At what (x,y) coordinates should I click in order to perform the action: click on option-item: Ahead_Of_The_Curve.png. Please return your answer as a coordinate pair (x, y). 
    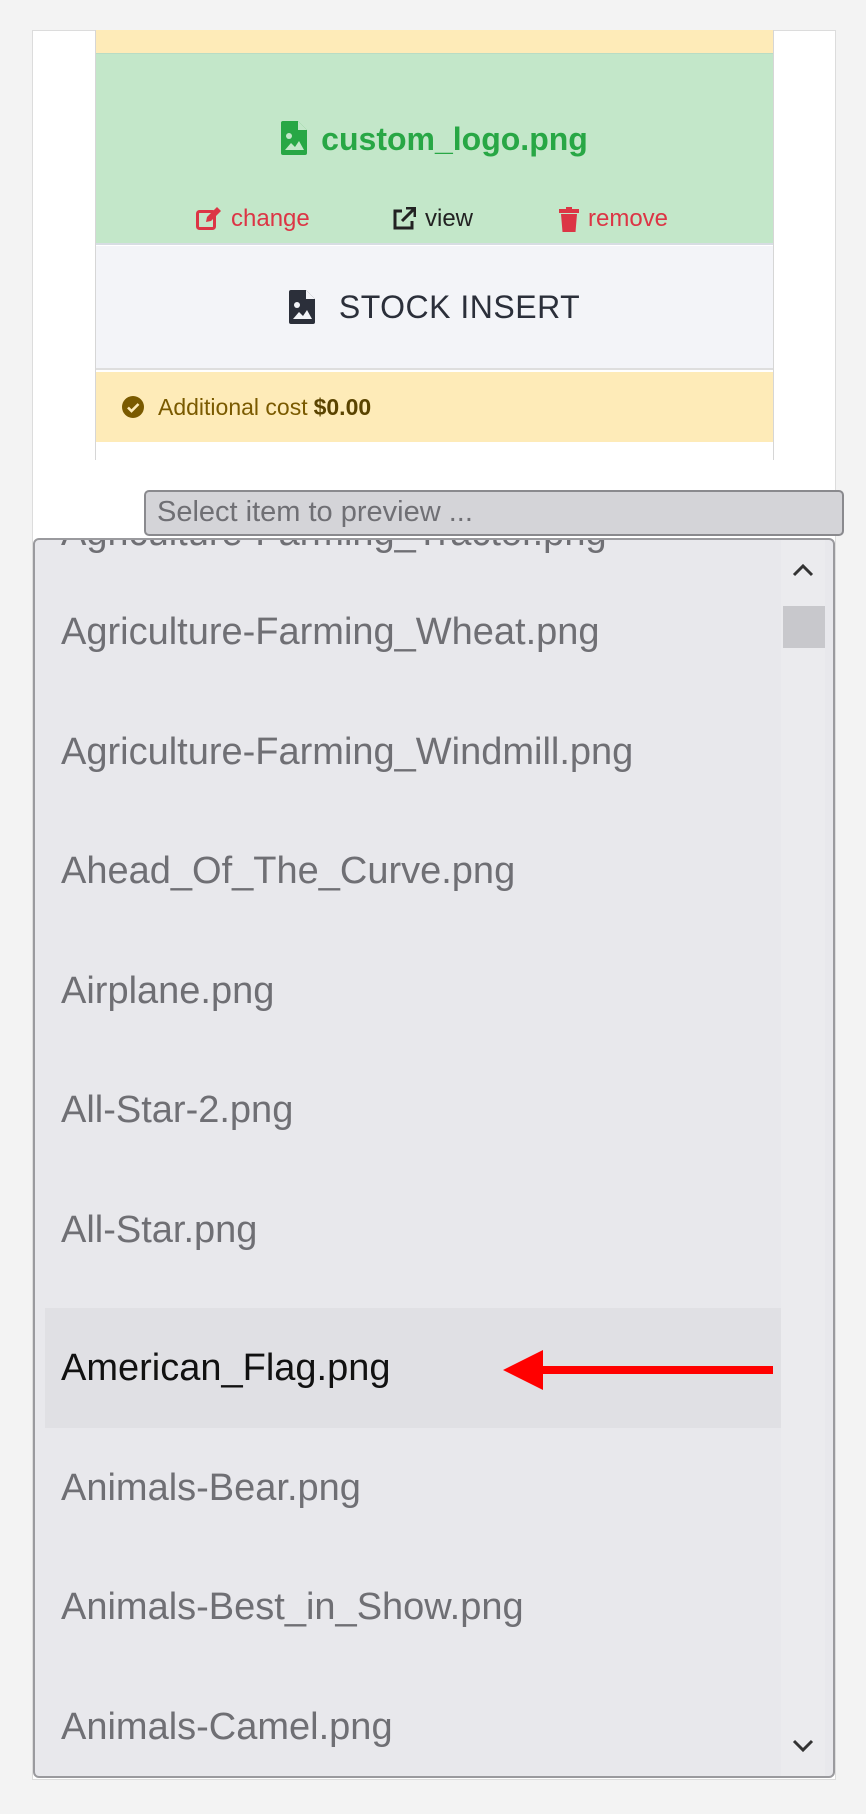
    Looking at the image, I should click on (413, 871).